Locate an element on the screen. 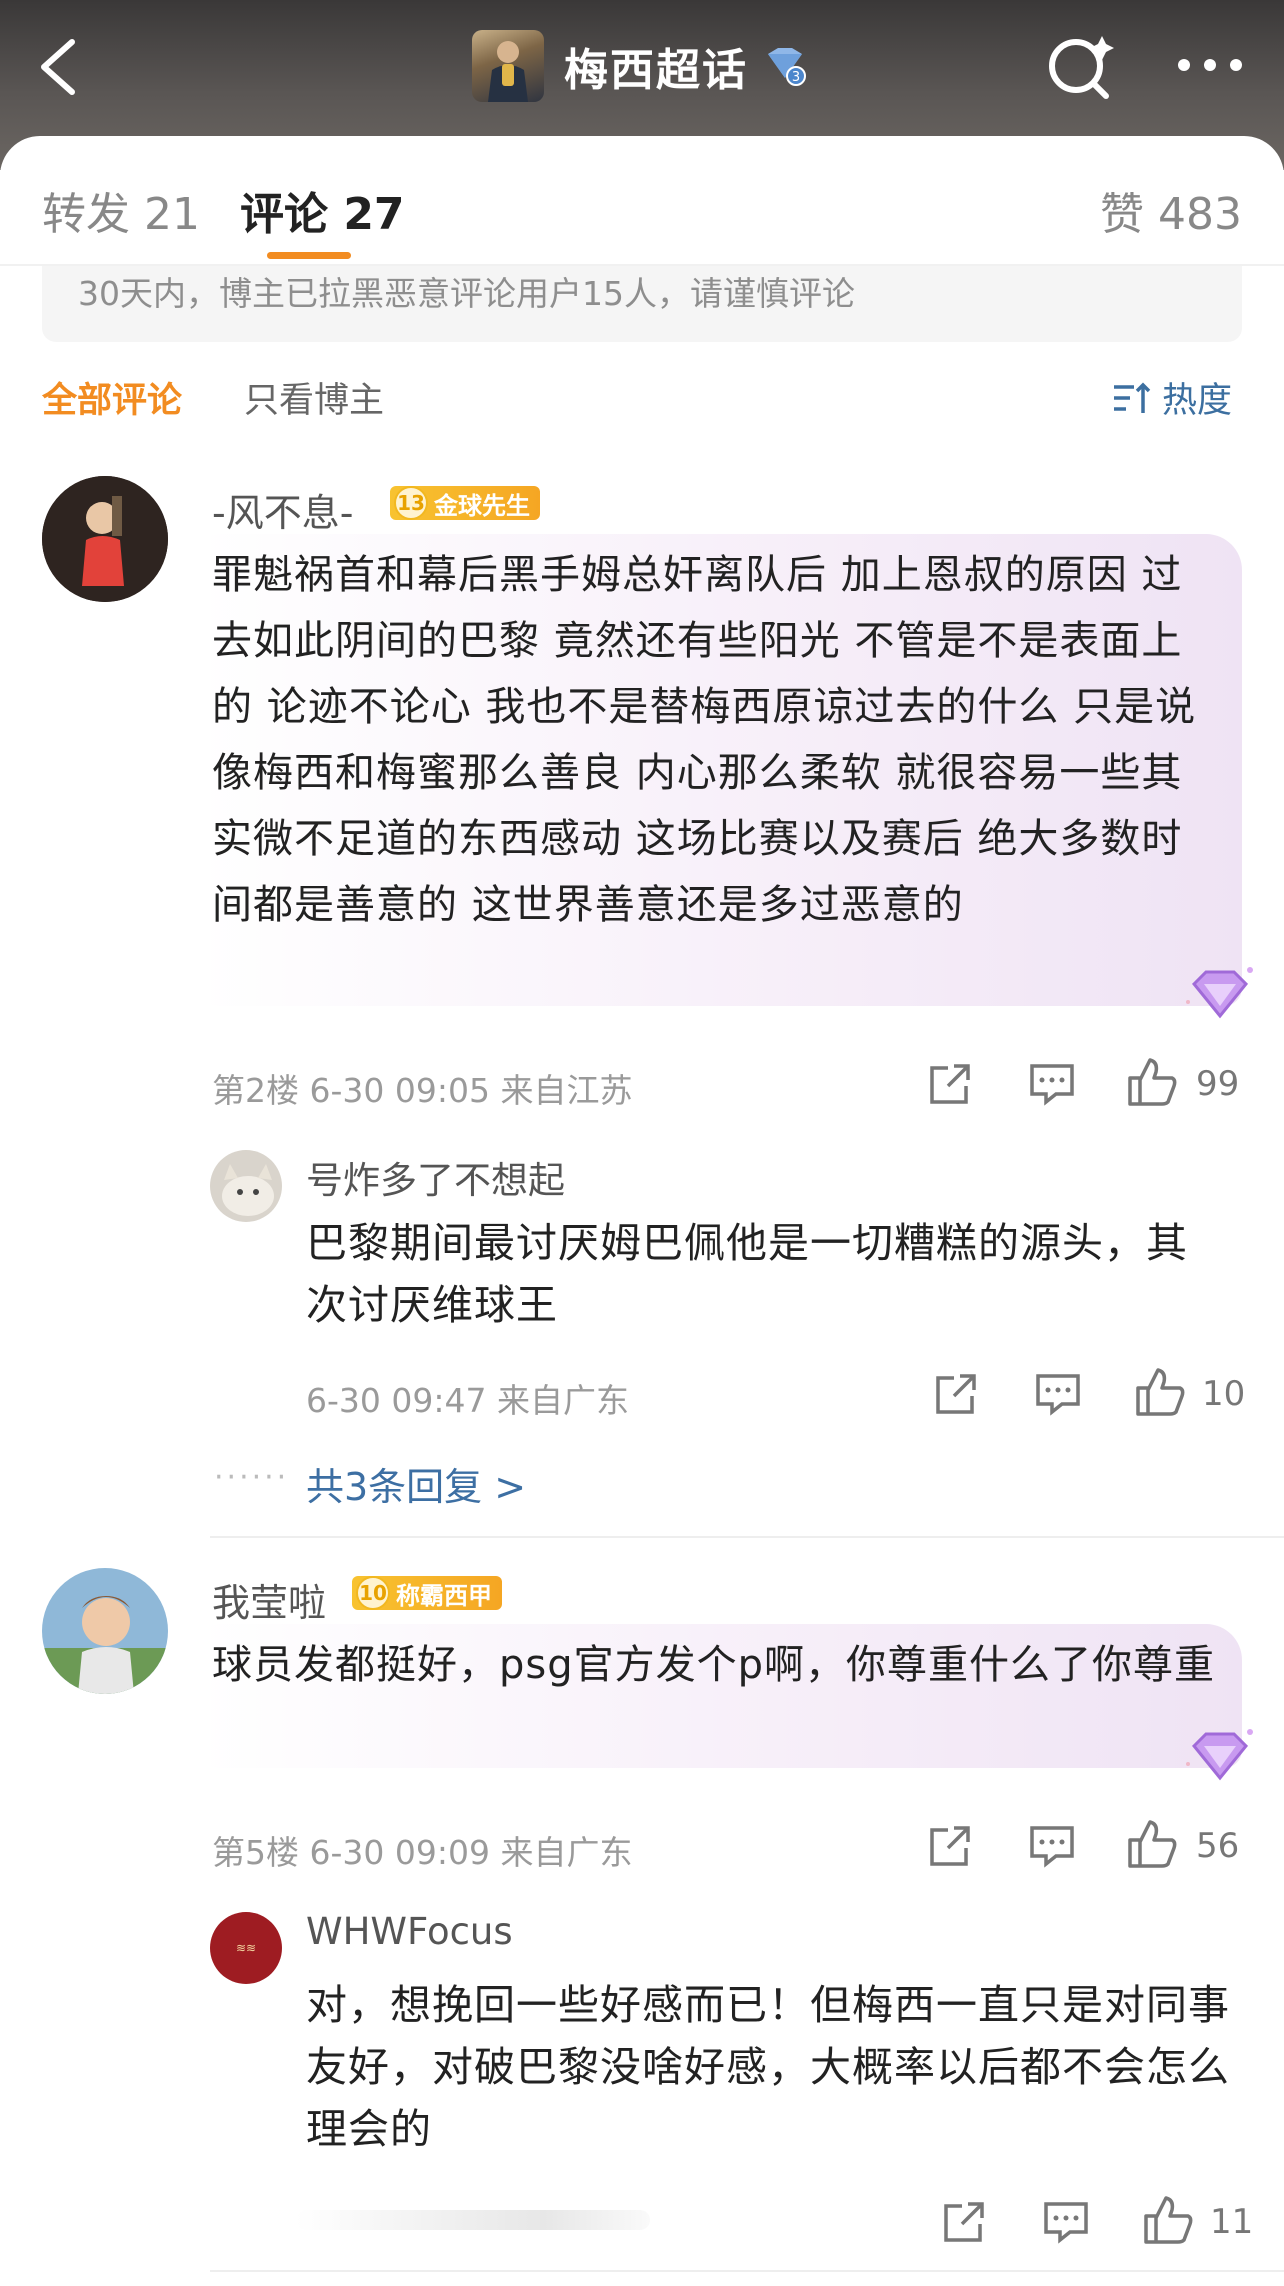 The height and width of the screenshot is (2286, 1284). notice-text: 30天内，博主已拉黑恶意评论用户15人，请谨慎评论 is located at coordinates (466, 293).